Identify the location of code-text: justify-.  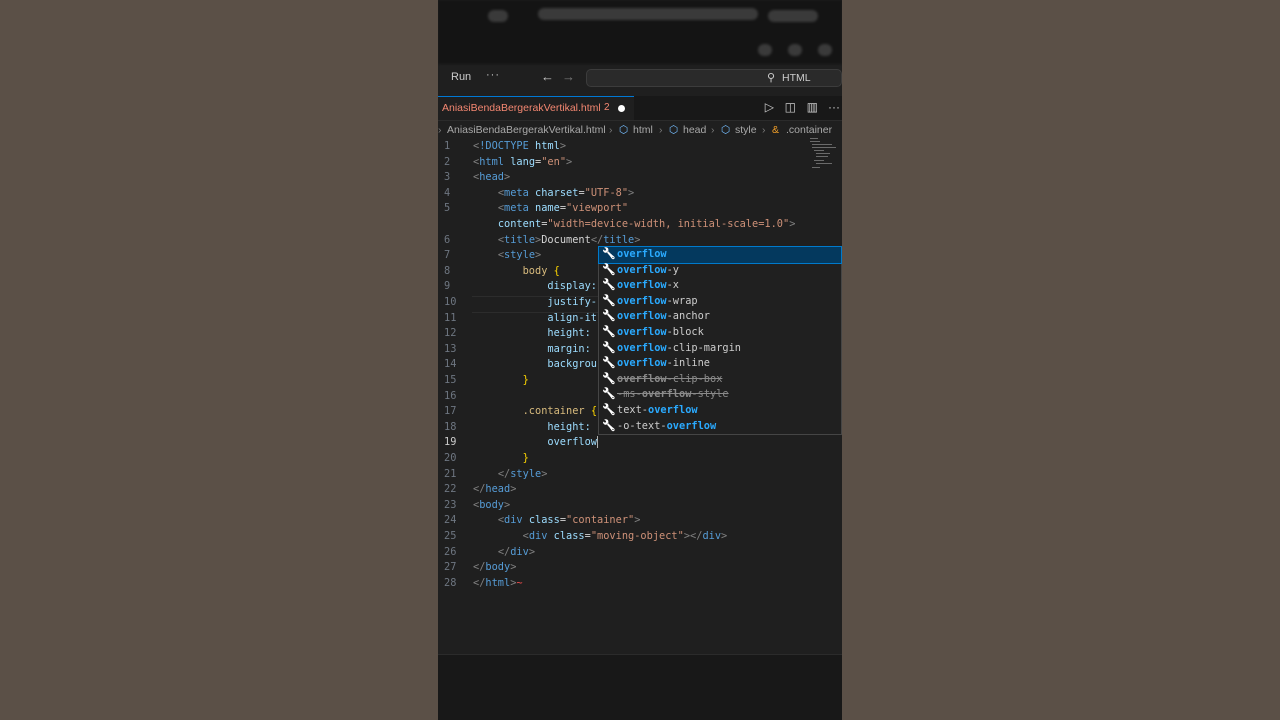
(572, 302).